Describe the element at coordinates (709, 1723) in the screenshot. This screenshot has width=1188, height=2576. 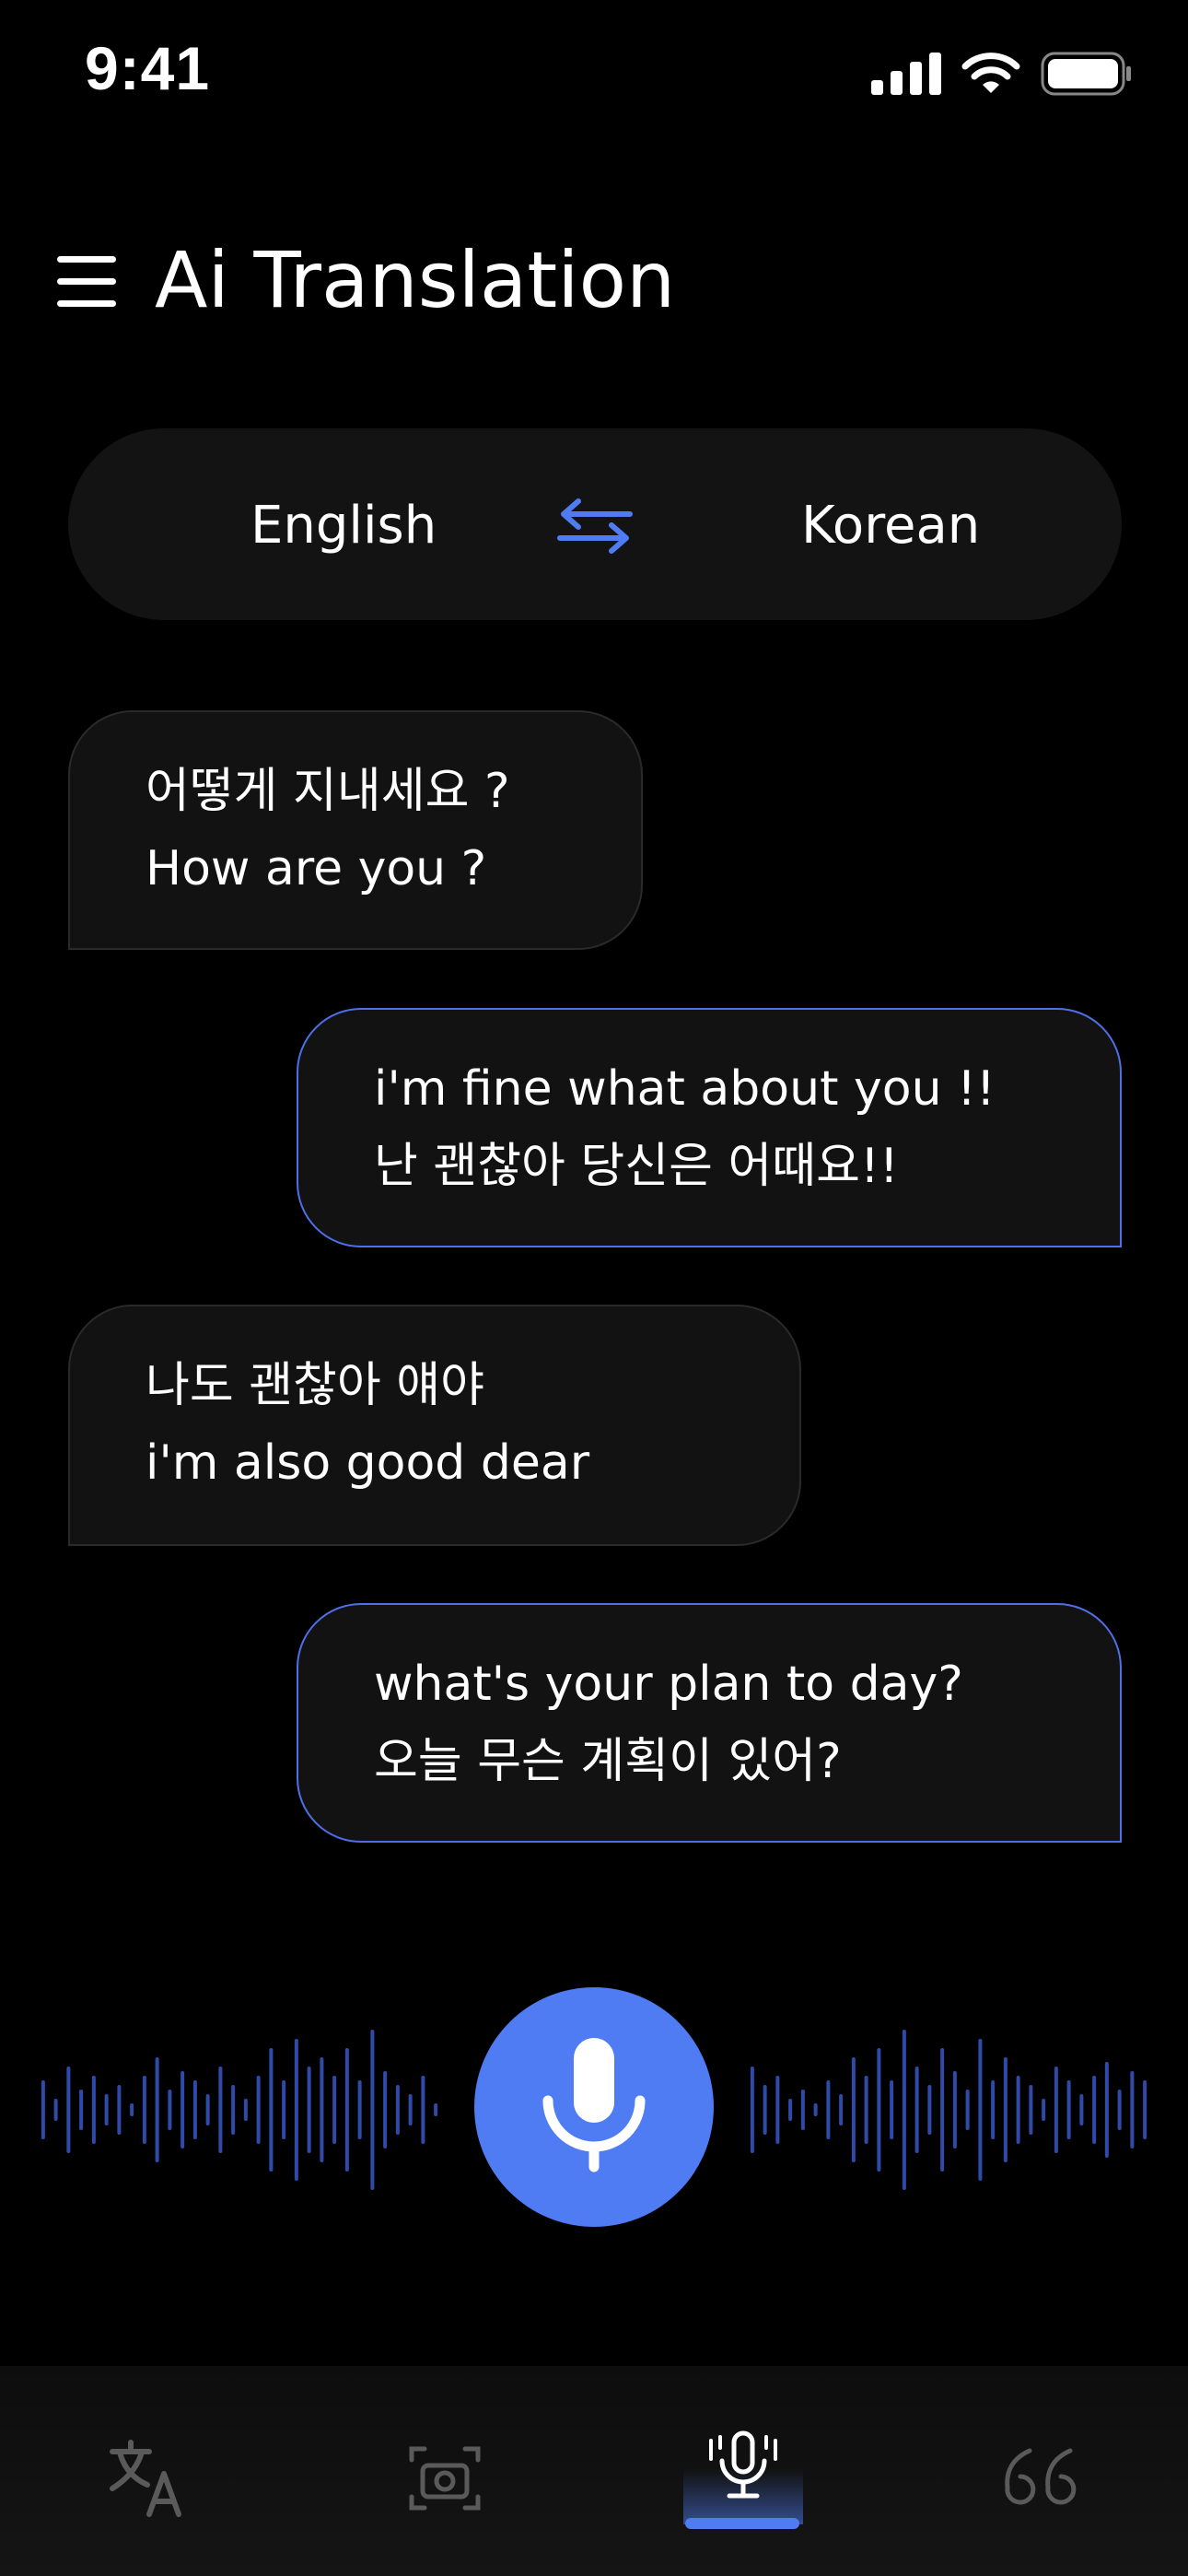
I see `message-bubble-outgoing: what's your plan to day? 오늘 무슨 계획이 있어?` at that location.